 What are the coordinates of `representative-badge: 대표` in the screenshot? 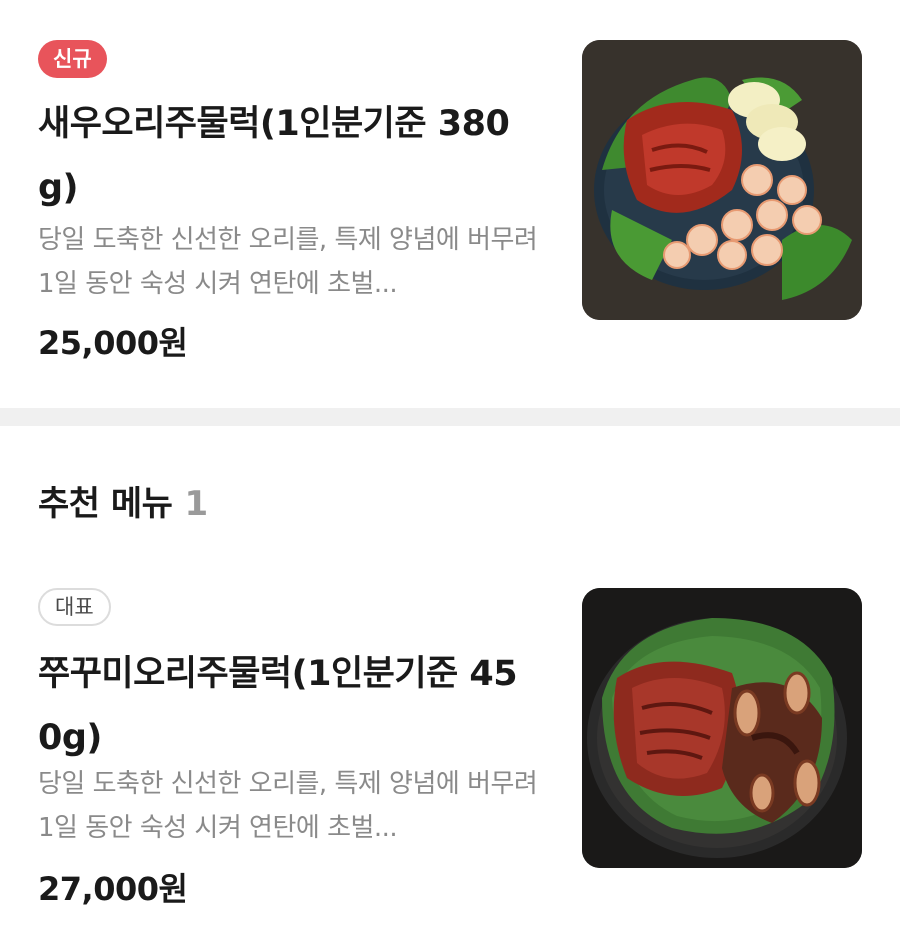 It's located at (74, 607).